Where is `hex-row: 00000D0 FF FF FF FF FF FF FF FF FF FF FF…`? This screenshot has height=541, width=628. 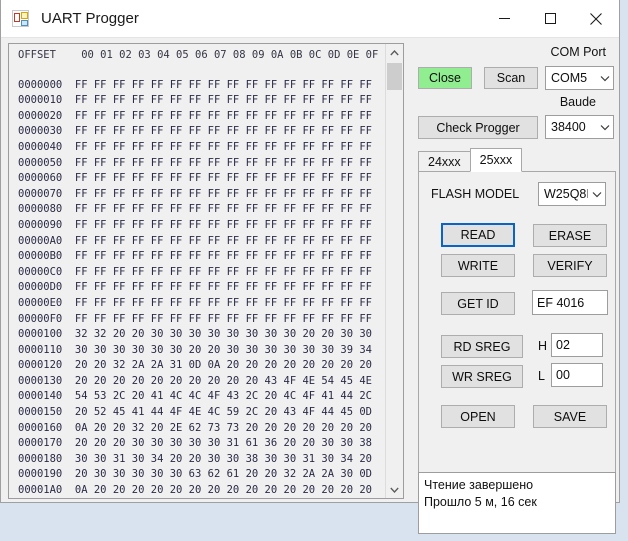
hex-row: 00000D0 FF FF FF FF FF FF FF FF FF FF FF… is located at coordinates (195, 287).